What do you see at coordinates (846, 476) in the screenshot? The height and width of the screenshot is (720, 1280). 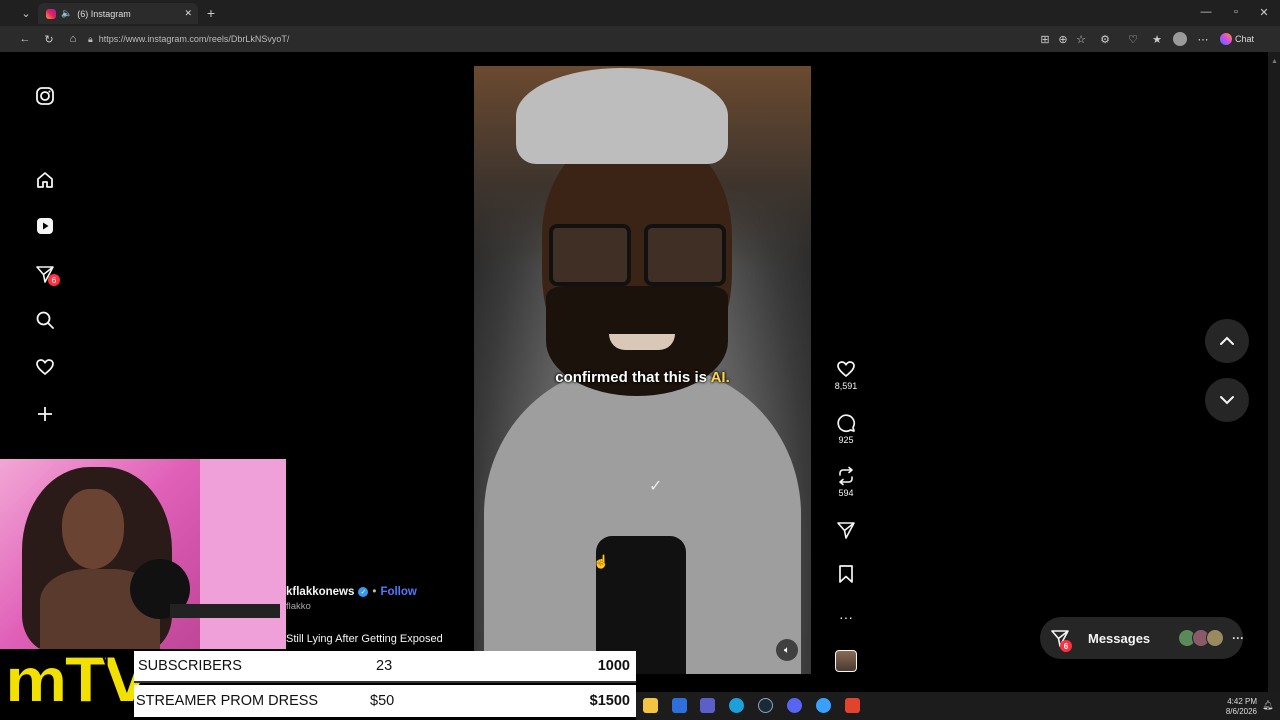 I see `repost-icon` at bounding box center [846, 476].